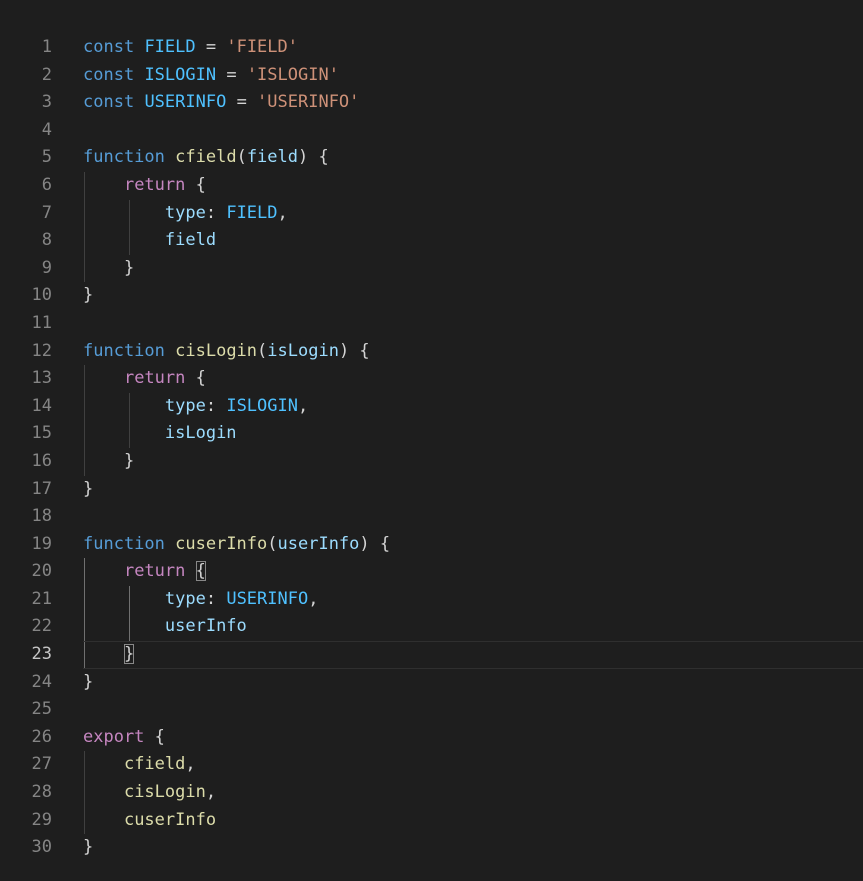  I want to click on code-line: 12 function cisLogin(isLogin) {, so click(431, 352).